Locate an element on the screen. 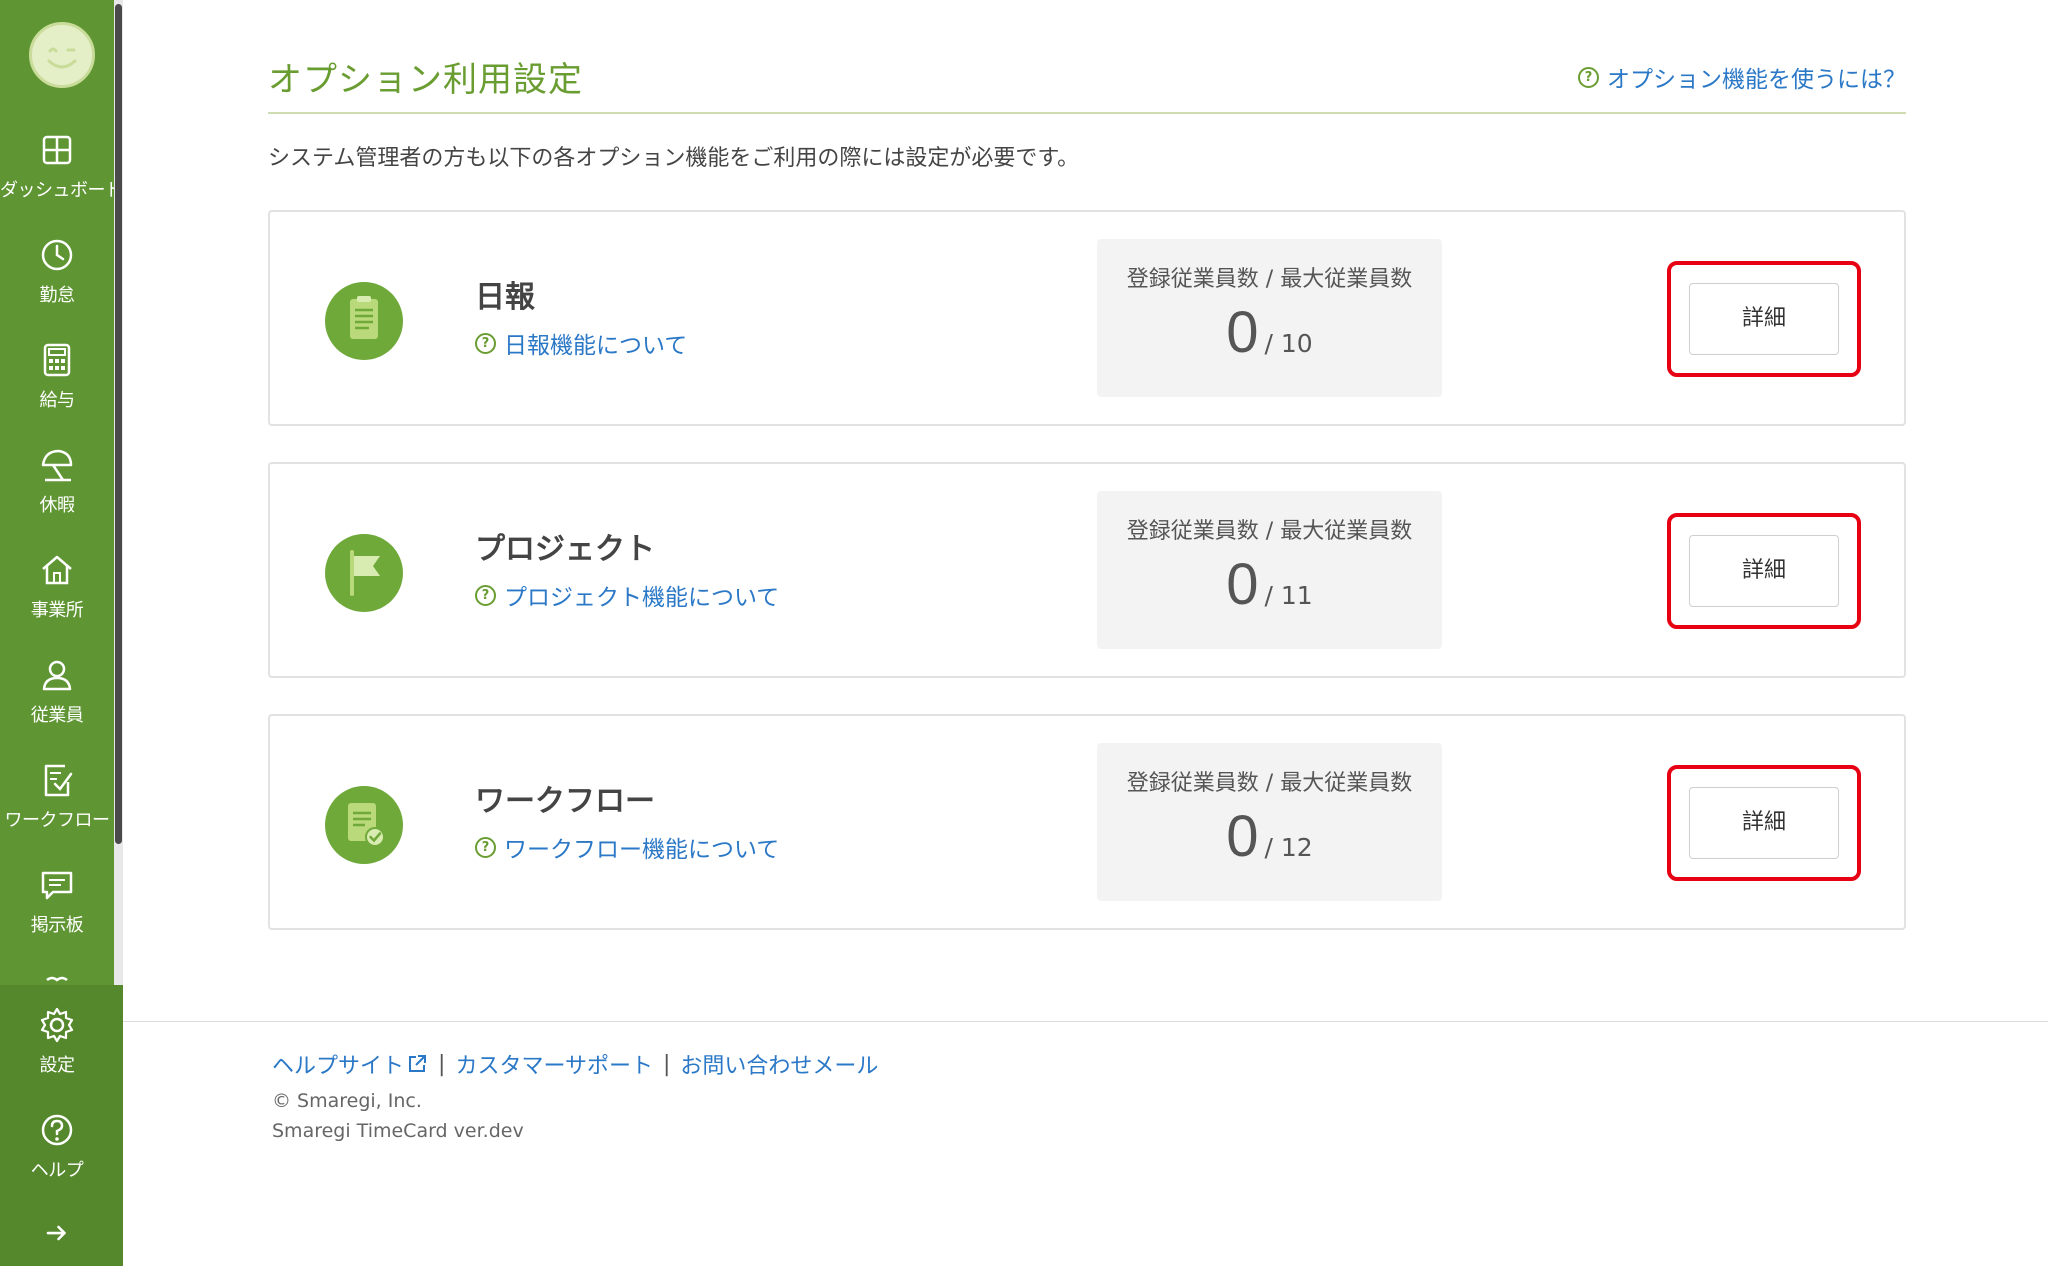  footer-divider is located at coordinates (1085, 1021).